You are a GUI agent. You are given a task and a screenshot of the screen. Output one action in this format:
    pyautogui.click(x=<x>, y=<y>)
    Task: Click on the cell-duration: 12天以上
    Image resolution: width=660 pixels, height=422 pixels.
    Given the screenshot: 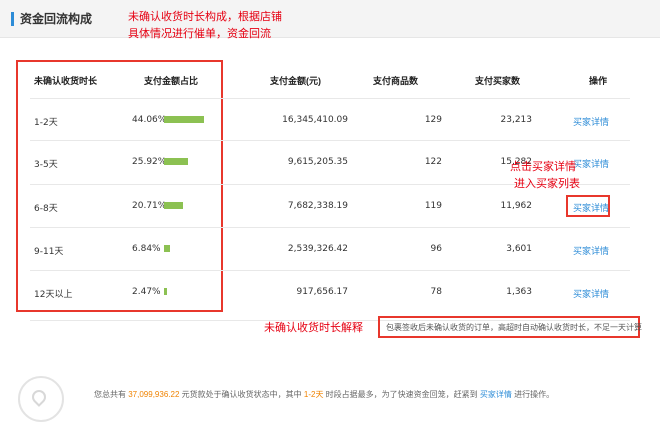 What is the action you would take?
    pyautogui.click(x=53, y=295)
    